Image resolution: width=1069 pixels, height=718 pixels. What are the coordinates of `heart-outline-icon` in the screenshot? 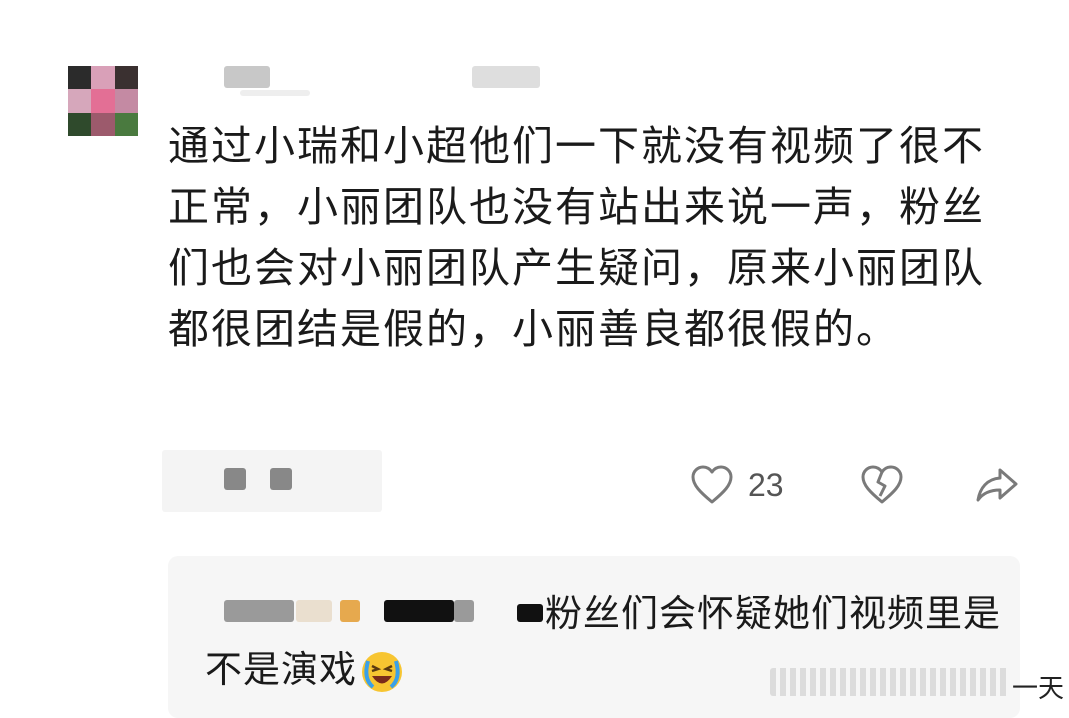 It's located at (712, 484).